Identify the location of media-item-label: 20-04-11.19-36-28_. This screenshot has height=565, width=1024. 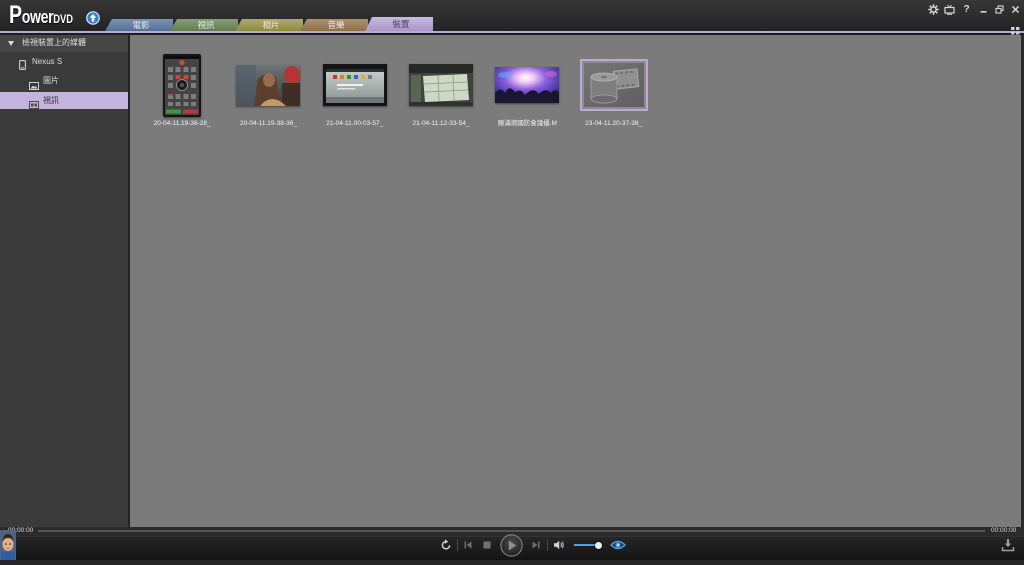
(182, 123).